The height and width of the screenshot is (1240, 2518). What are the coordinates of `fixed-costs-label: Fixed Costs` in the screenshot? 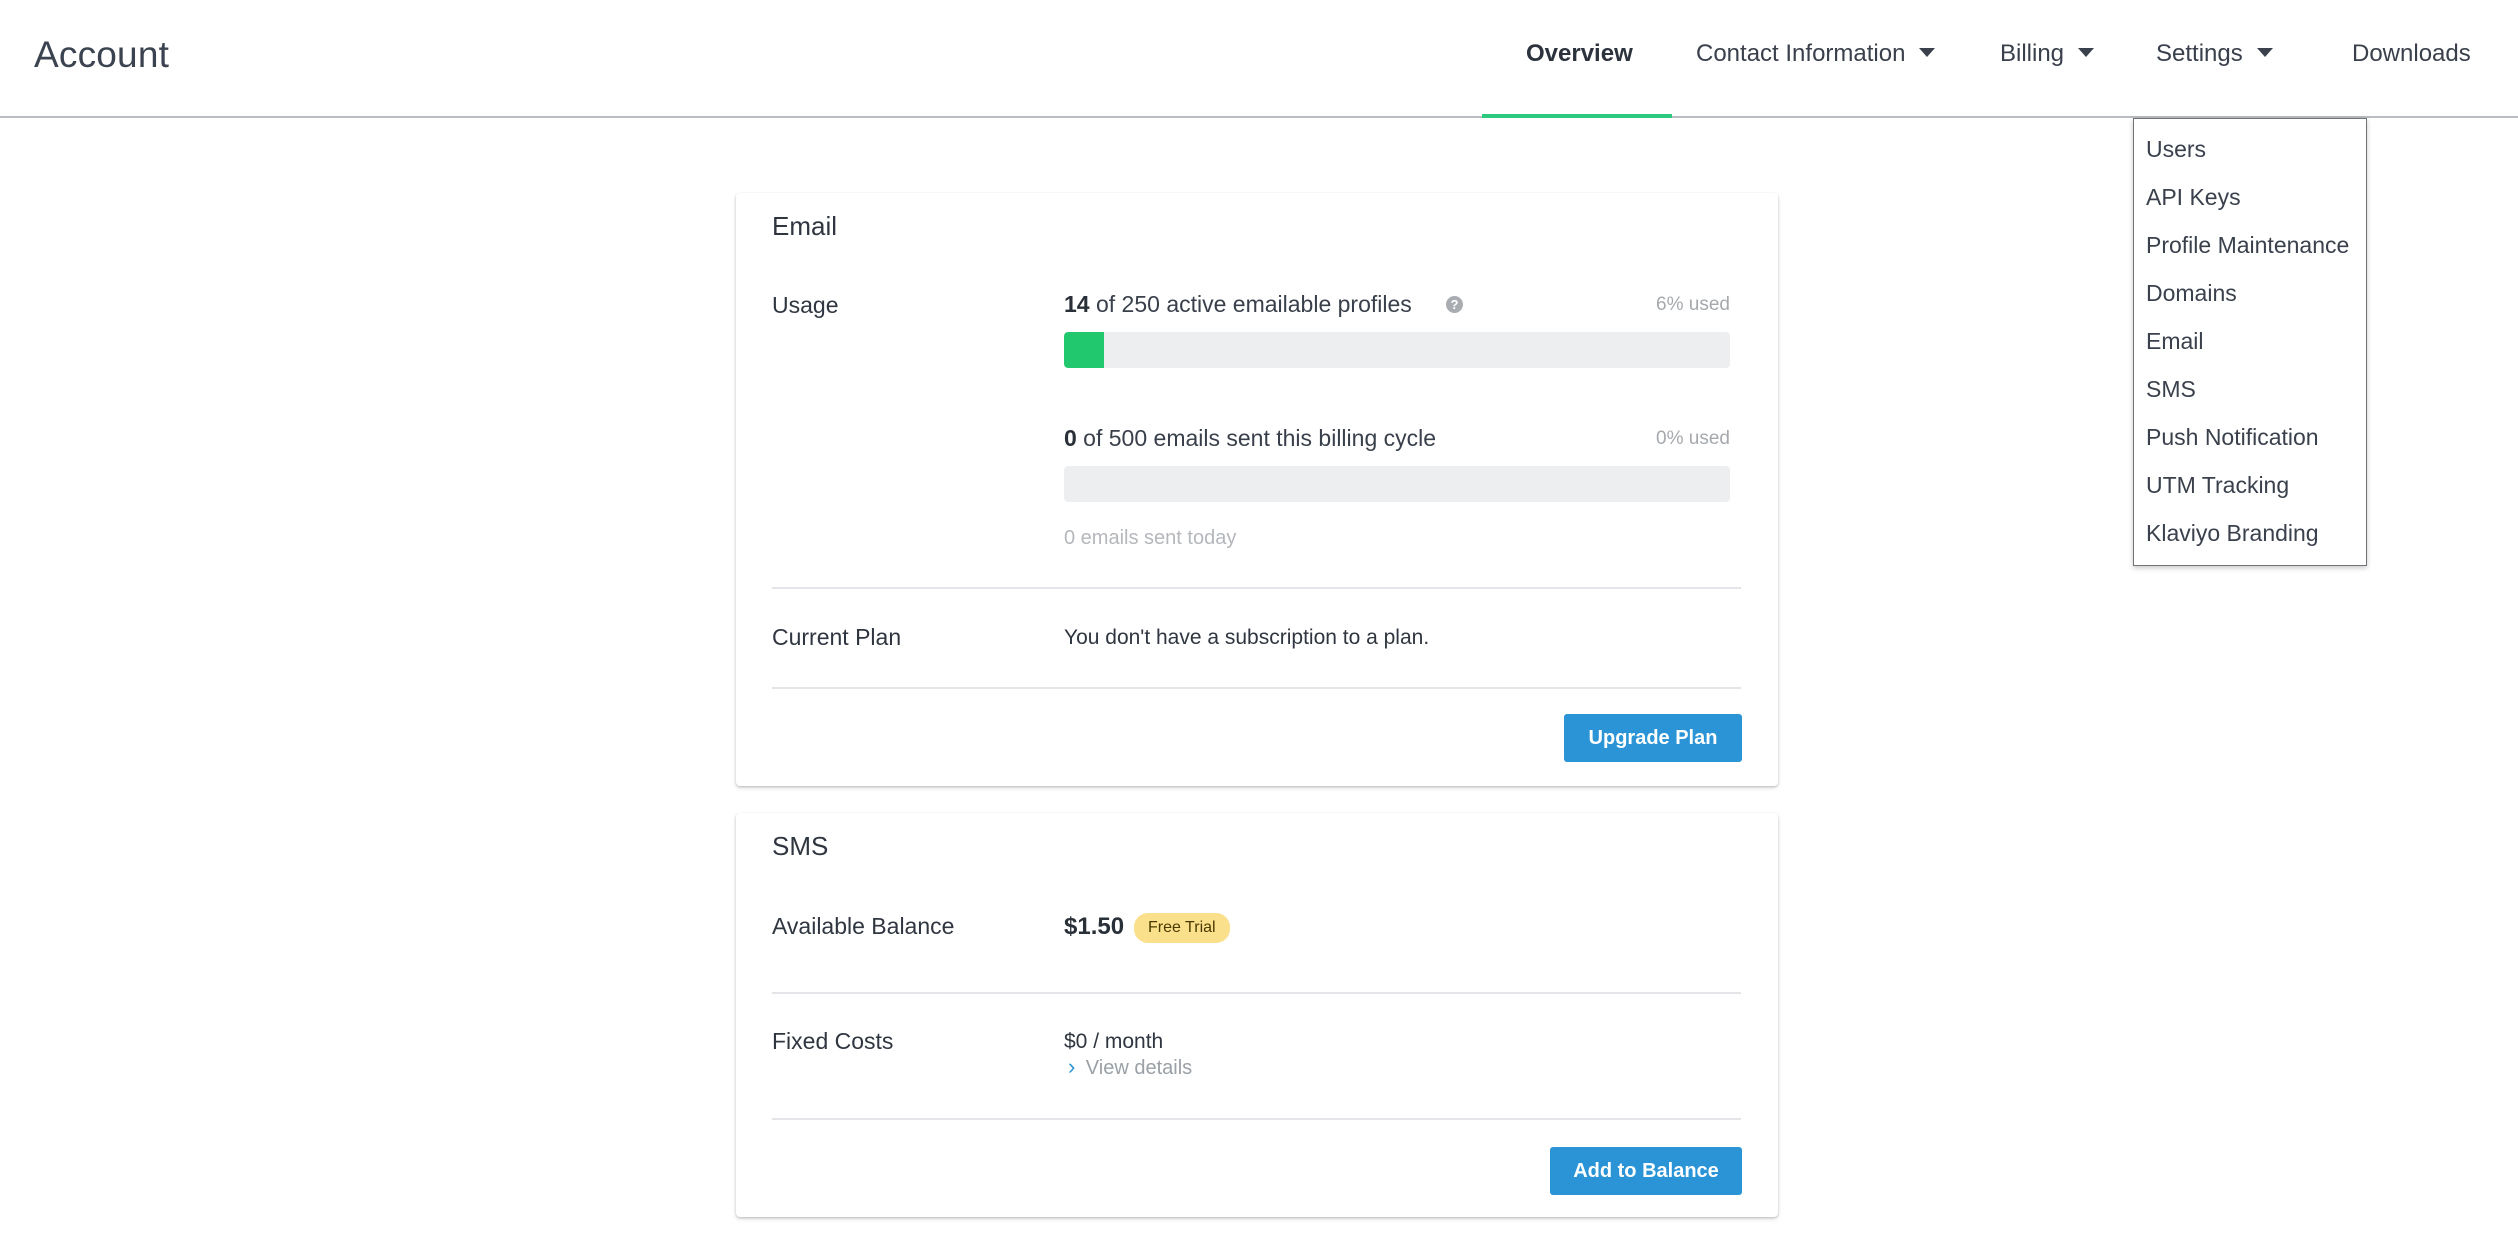 It's located at (833, 1041).